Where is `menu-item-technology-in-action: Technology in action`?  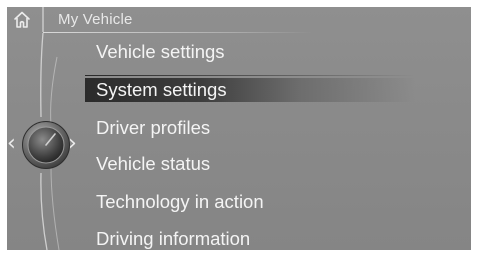 menu-item-technology-in-action: Technology in action is located at coordinates (180, 202).